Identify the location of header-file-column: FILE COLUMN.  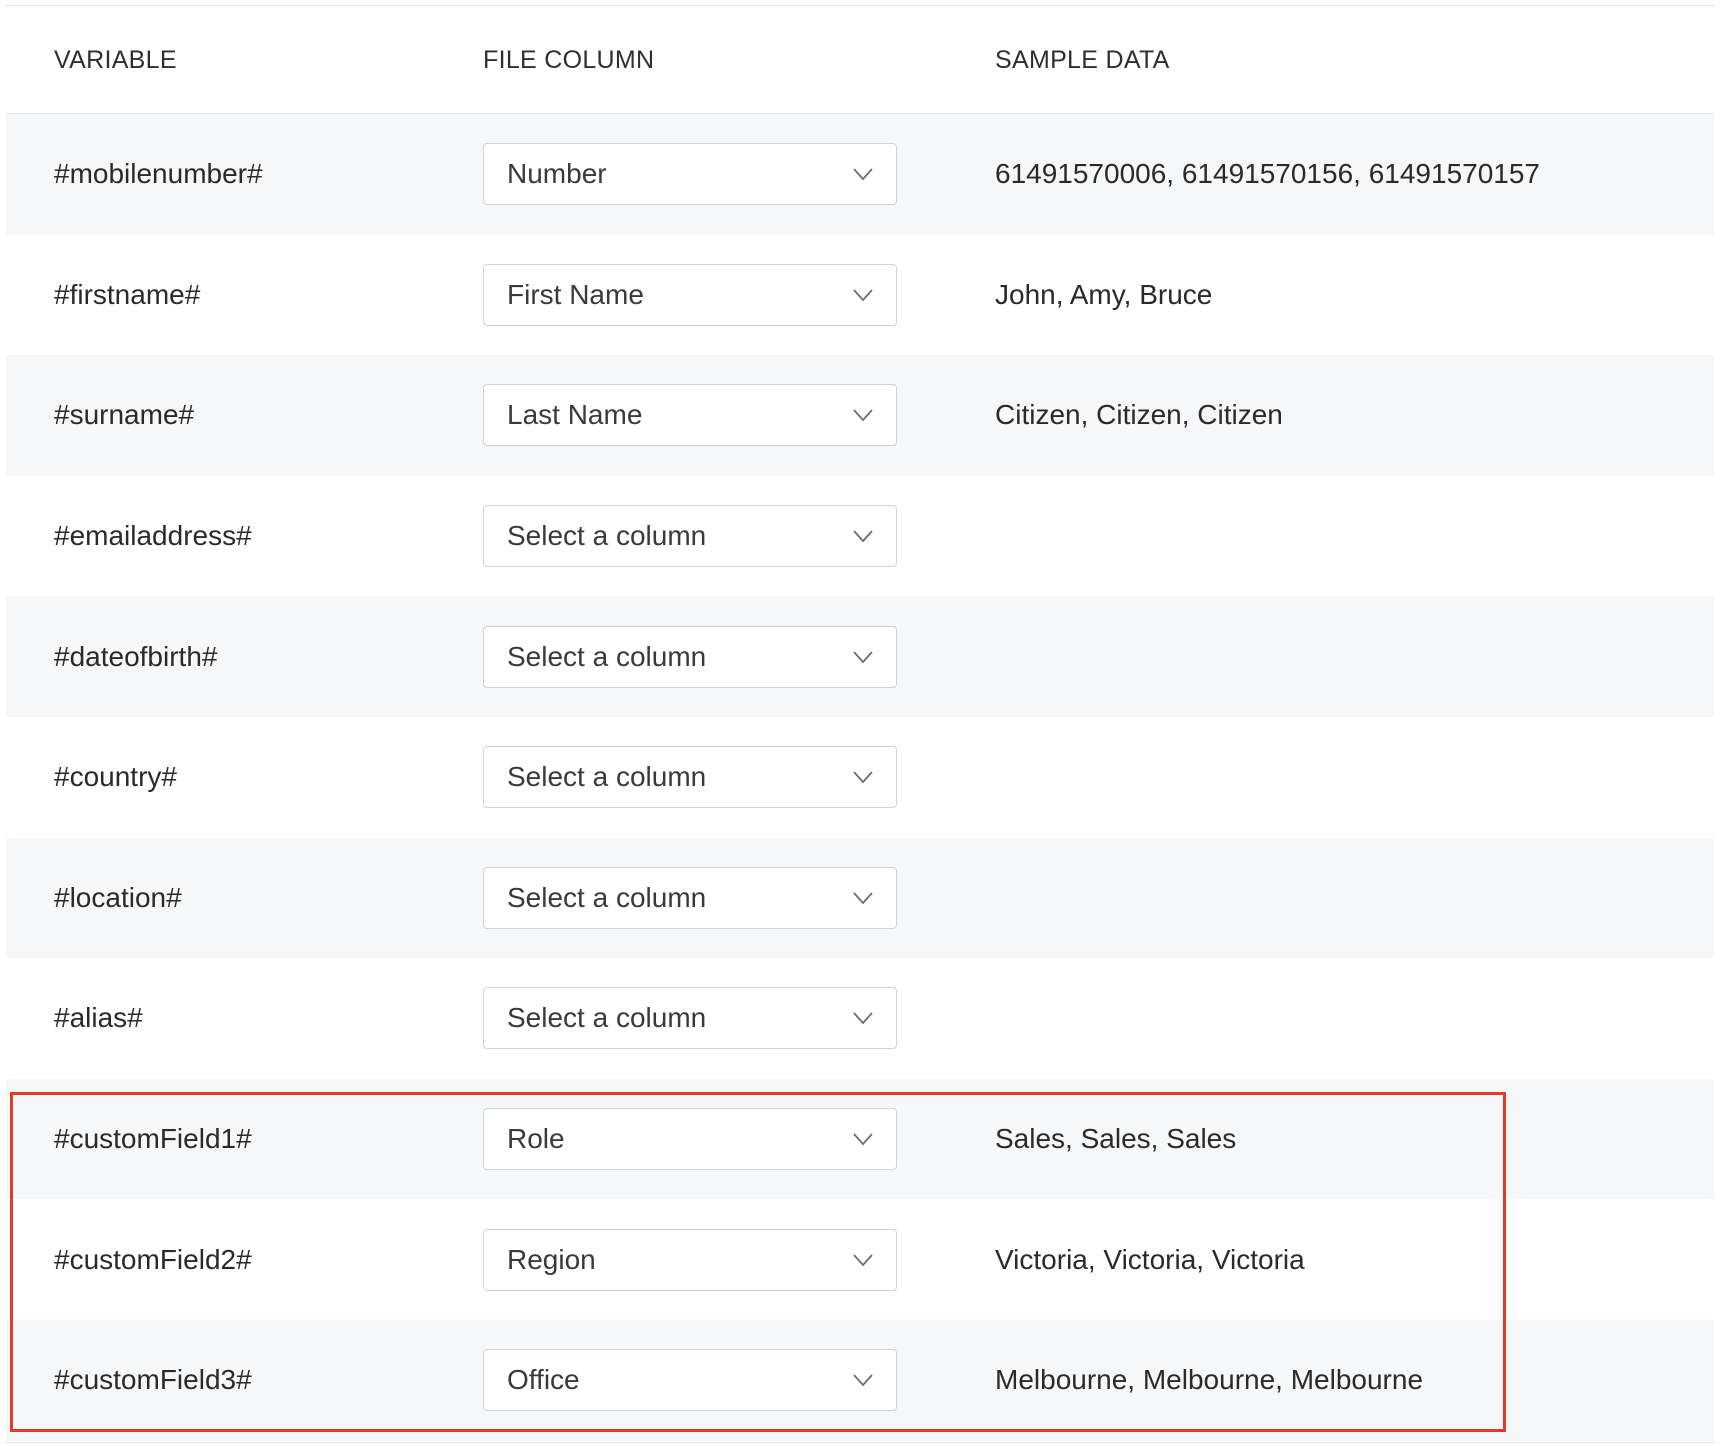
(569, 60).